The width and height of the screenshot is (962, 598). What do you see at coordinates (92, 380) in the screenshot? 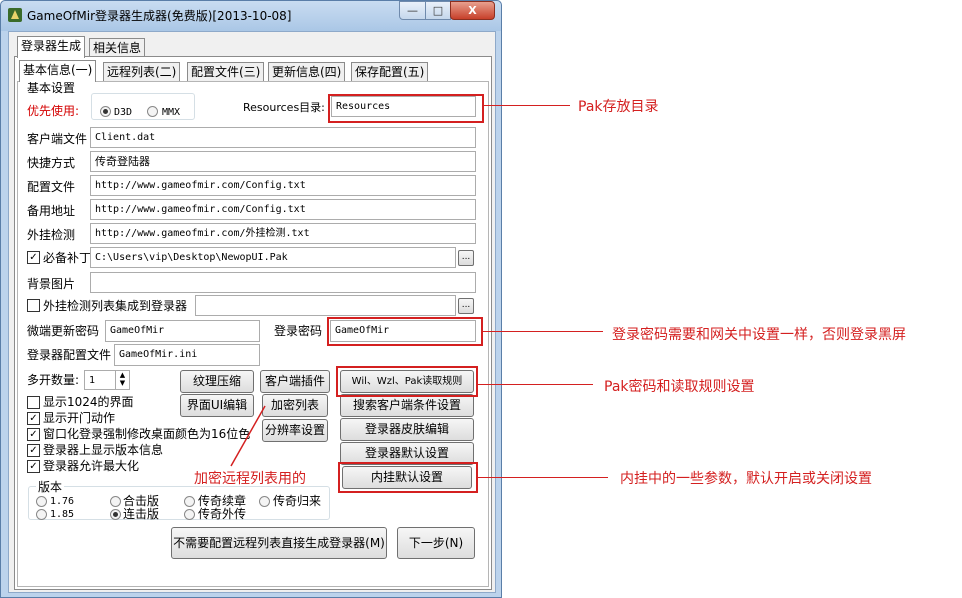
I see `multi-open-value: 1` at bounding box center [92, 380].